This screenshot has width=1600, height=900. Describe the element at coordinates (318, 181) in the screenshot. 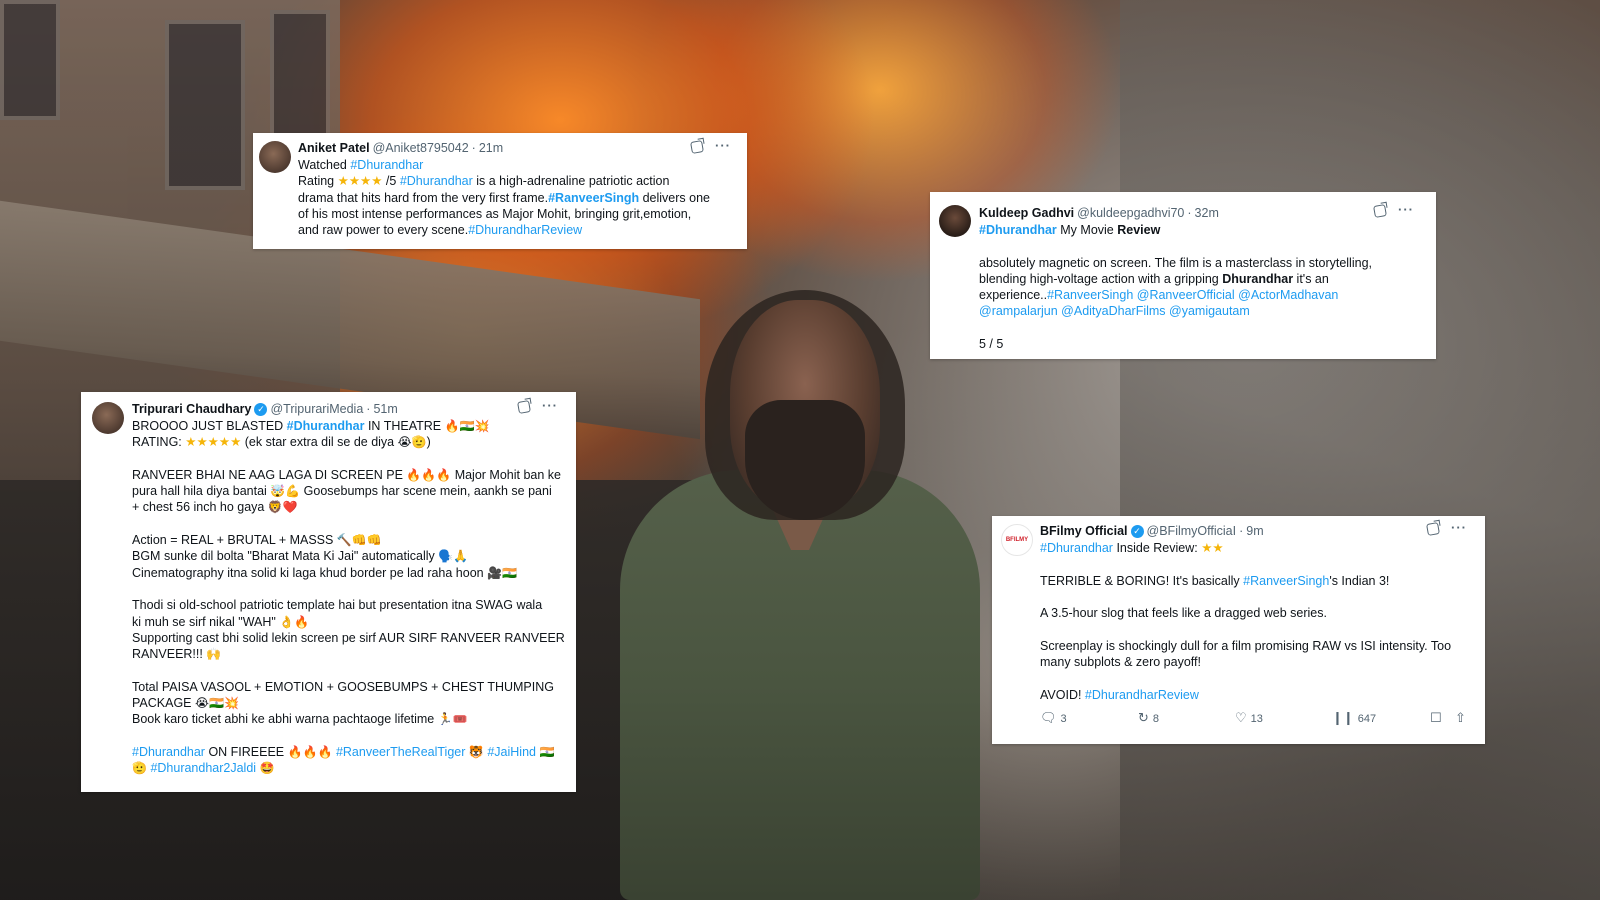

I see `tweet-text: Rating` at that location.